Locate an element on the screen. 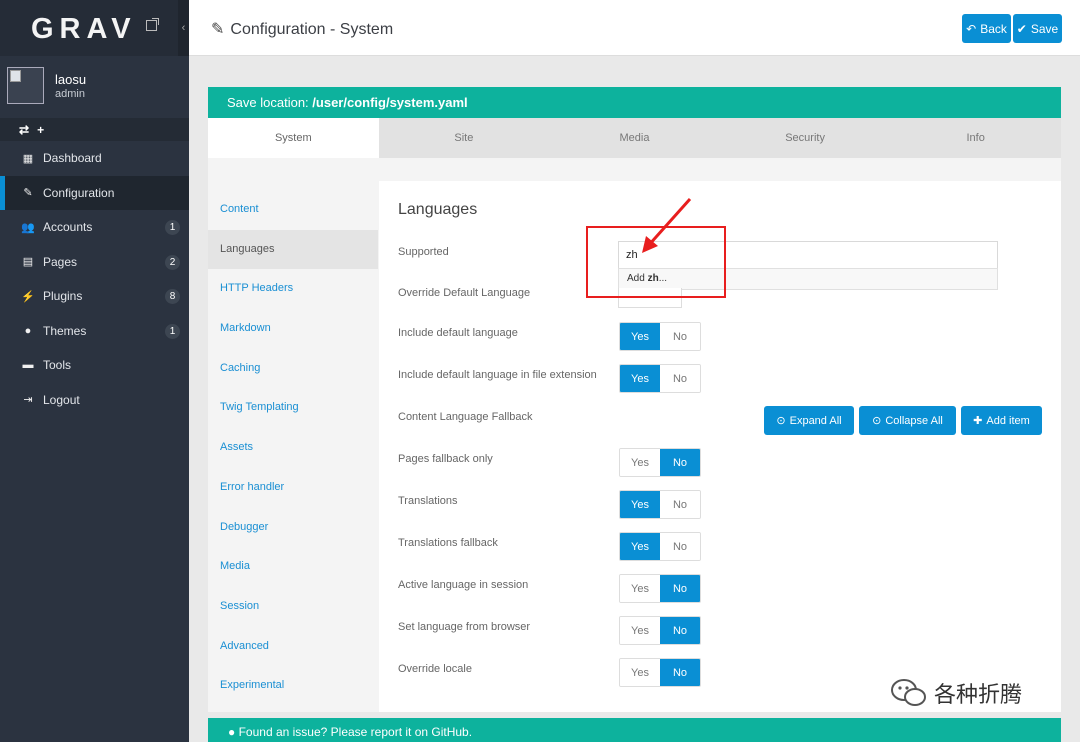 The height and width of the screenshot is (742, 1080). config-tabs: System Site Media Security Info is located at coordinates (634, 138).